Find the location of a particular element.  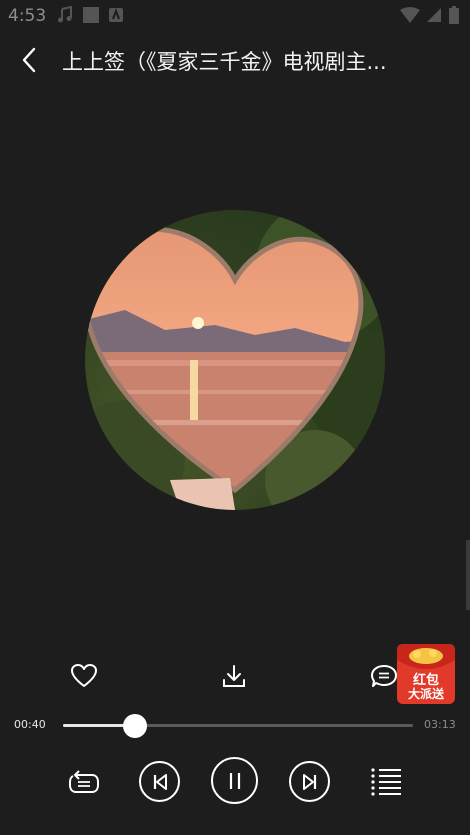

current-time: 00:40 is located at coordinates (30, 724).